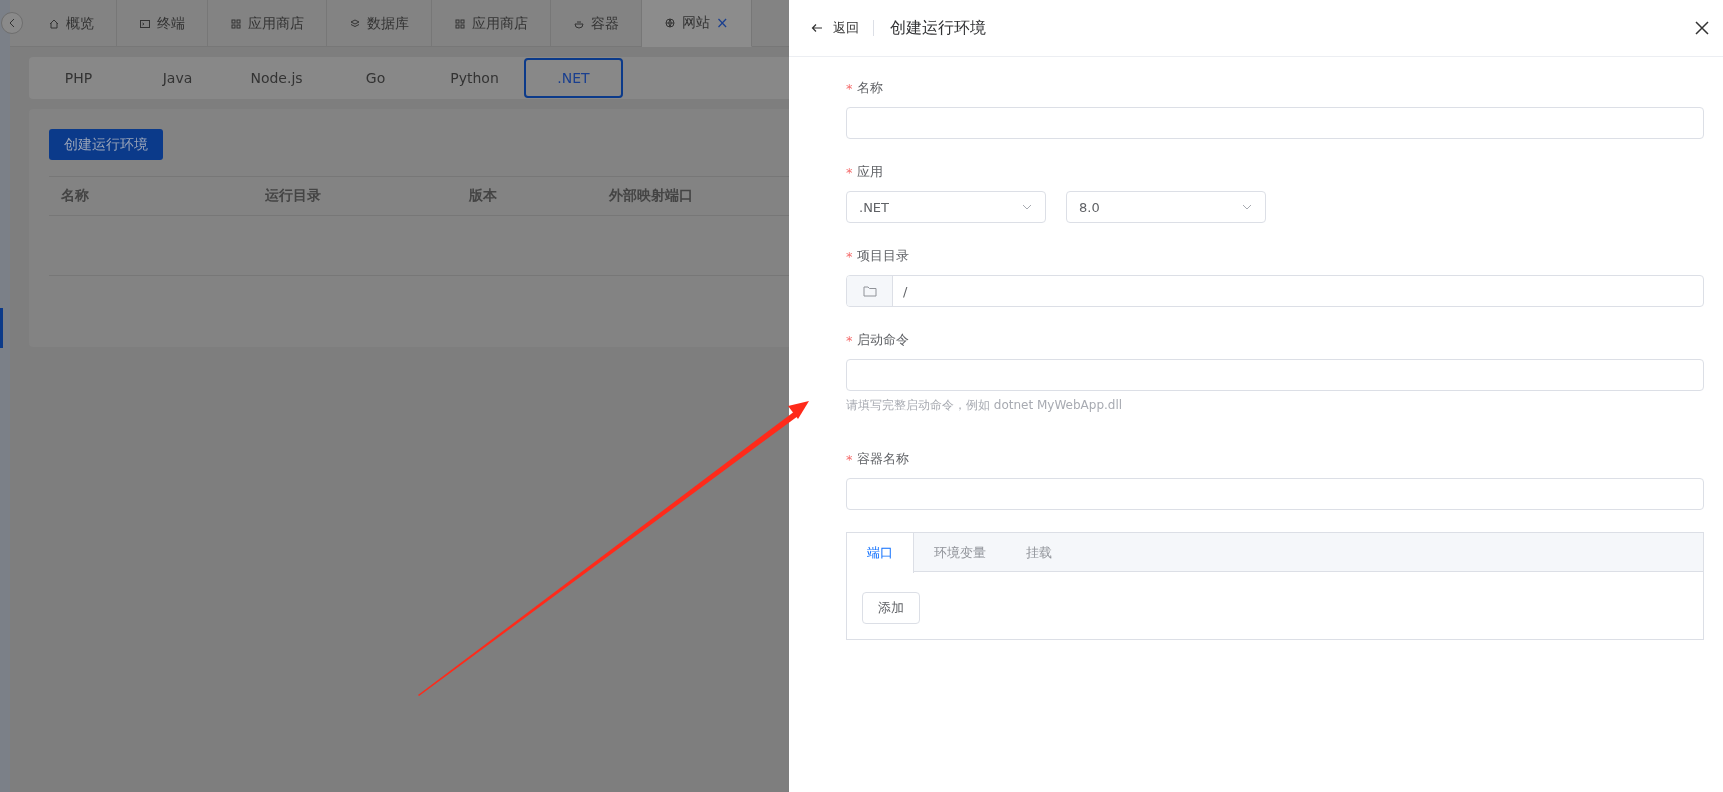  I want to click on page-tab: 终端, so click(162, 23).